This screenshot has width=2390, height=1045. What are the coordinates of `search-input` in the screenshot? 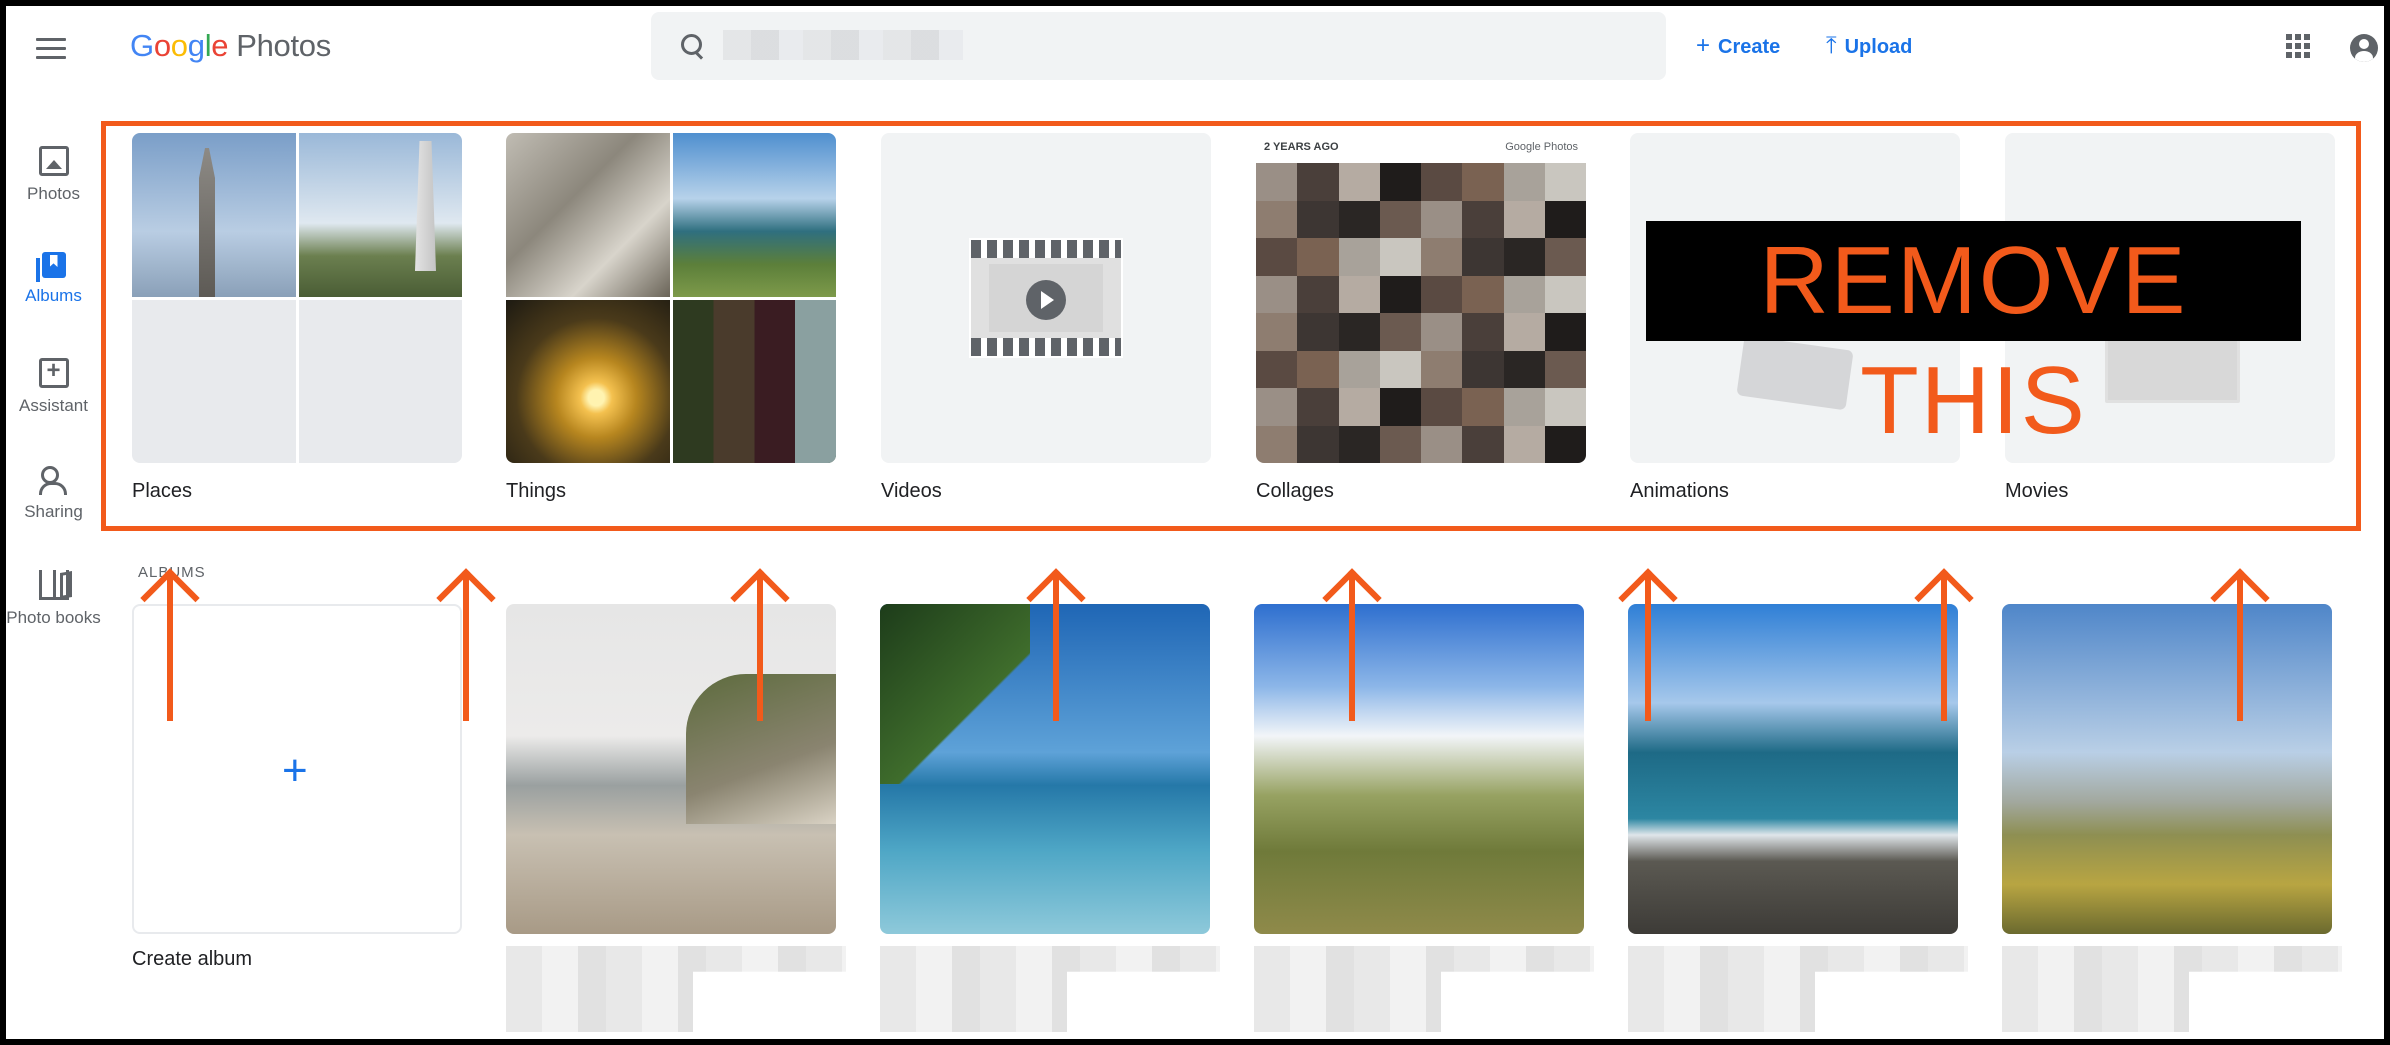 It's located at (1173, 45).